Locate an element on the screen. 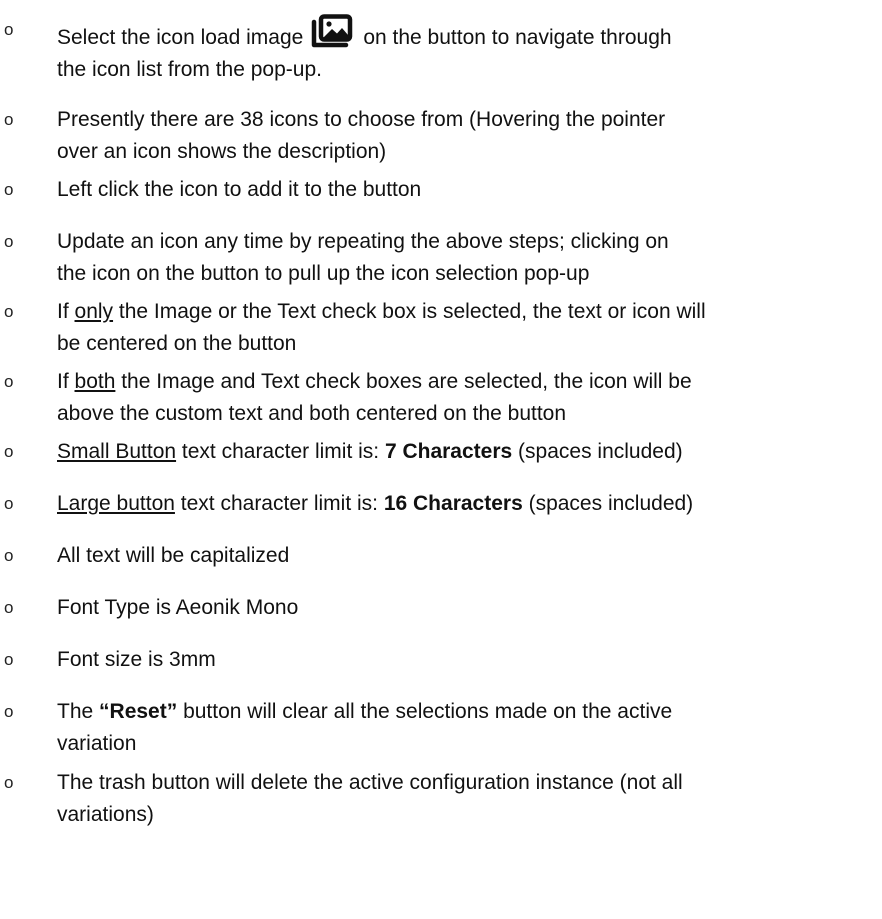 The width and height of the screenshot is (882, 919). emphasis-underlined: Small Button is located at coordinates (117, 451).